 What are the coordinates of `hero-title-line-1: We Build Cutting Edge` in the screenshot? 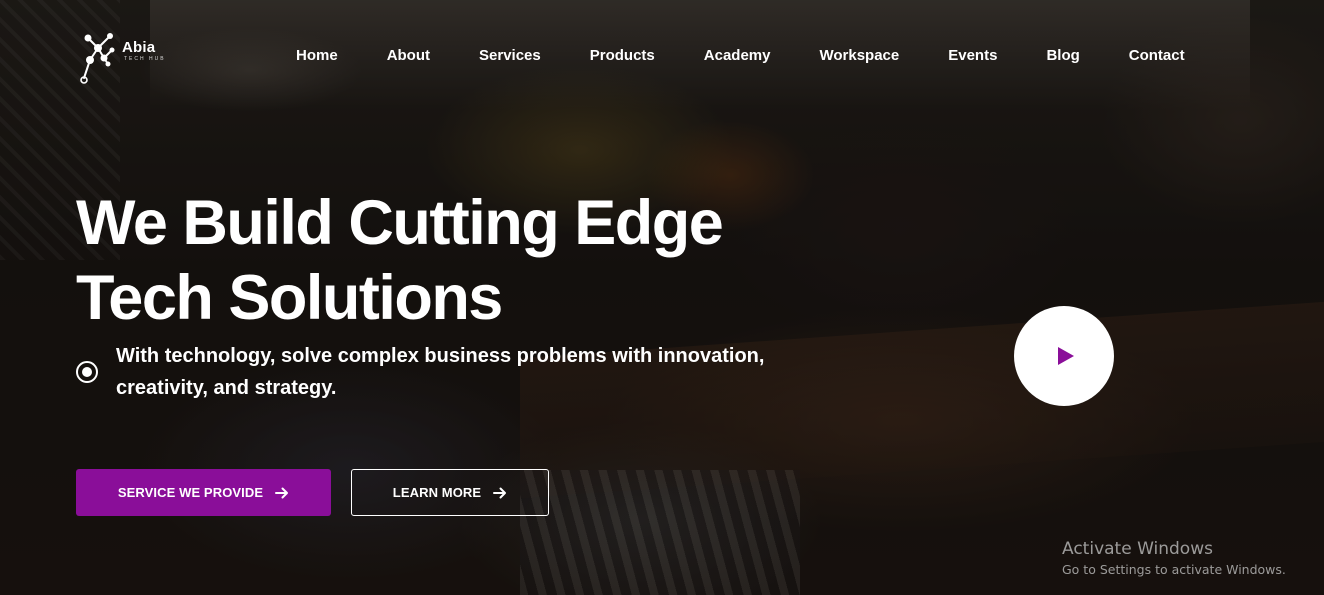 It's located at (400, 223).